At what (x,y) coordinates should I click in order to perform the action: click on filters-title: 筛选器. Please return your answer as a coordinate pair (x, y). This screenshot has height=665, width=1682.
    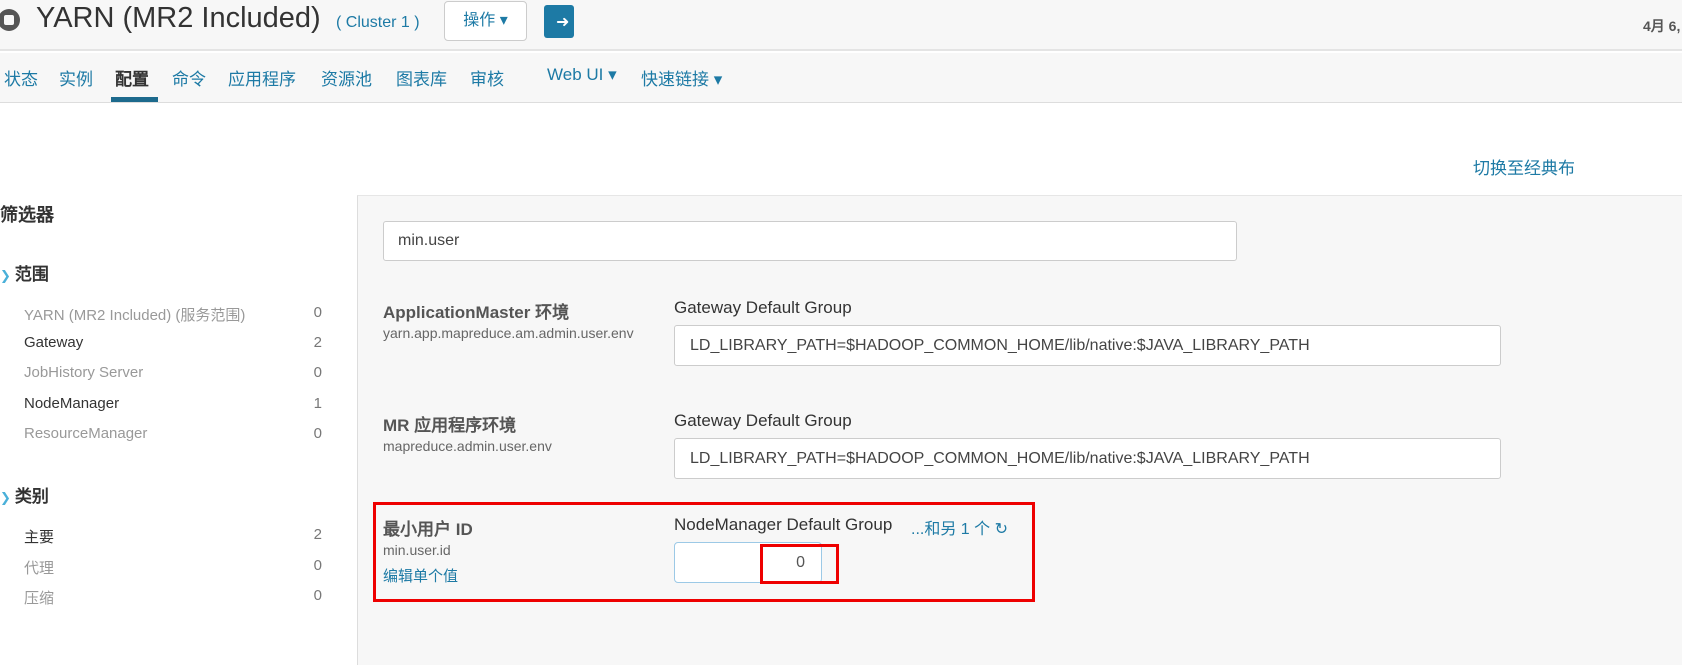
    Looking at the image, I should click on (27, 215).